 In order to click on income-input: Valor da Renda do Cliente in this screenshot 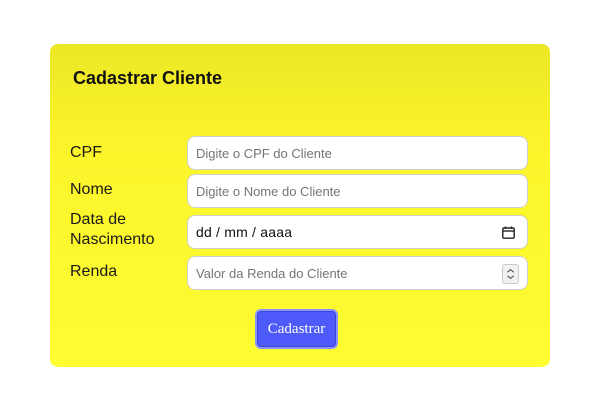, I will do `click(357, 273)`.